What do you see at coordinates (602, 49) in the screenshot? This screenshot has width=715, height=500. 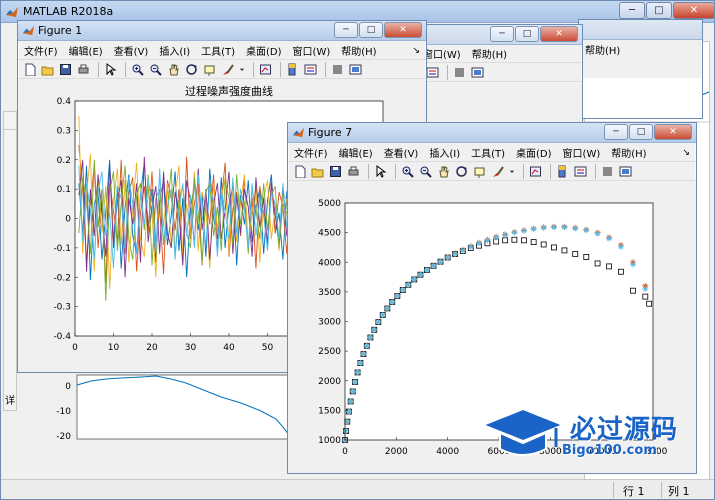 I see `figure-back-3-menu-help: 帮助(H)` at bounding box center [602, 49].